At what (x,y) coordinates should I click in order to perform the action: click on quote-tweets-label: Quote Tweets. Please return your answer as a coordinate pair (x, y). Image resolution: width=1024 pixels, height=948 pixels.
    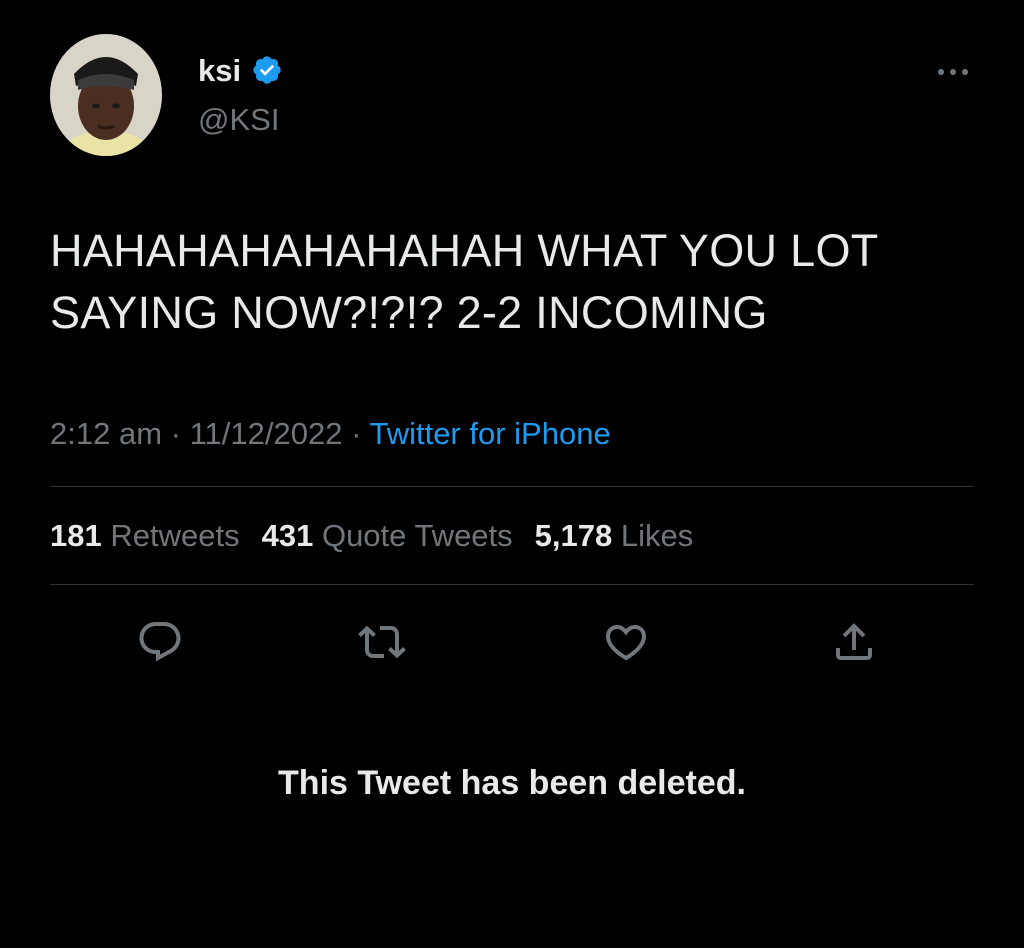
    Looking at the image, I should click on (417, 535).